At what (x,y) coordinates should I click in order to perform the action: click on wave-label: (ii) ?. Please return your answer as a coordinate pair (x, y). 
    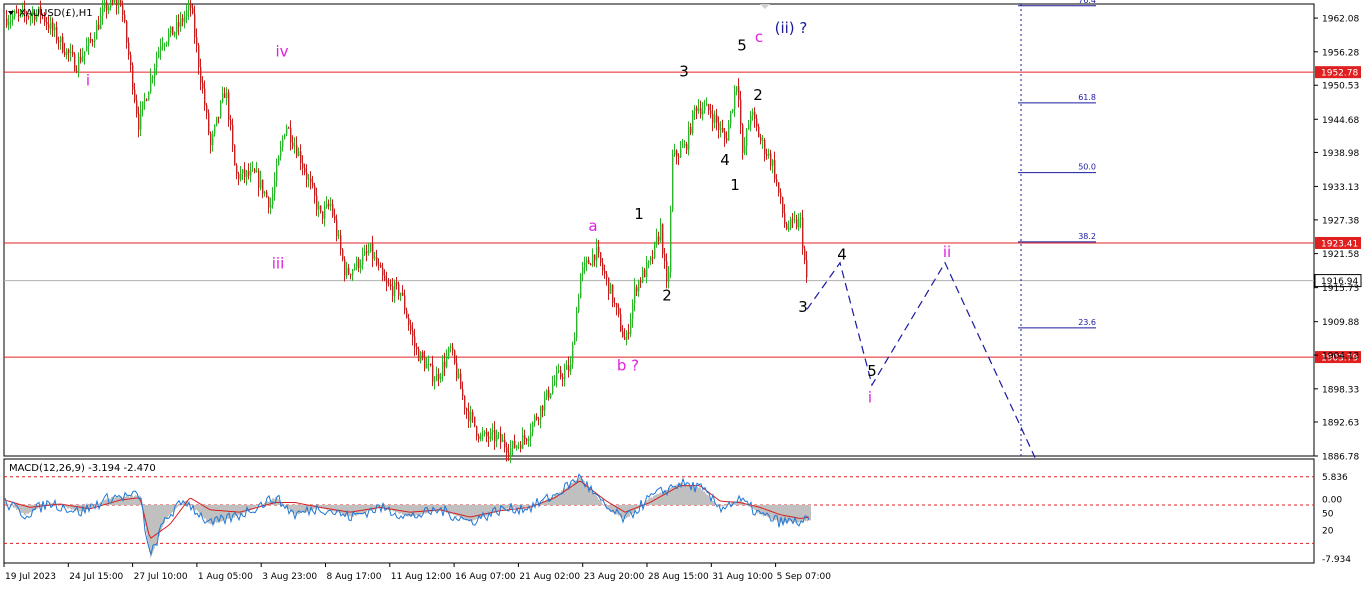
    Looking at the image, I should click on (791, 28).